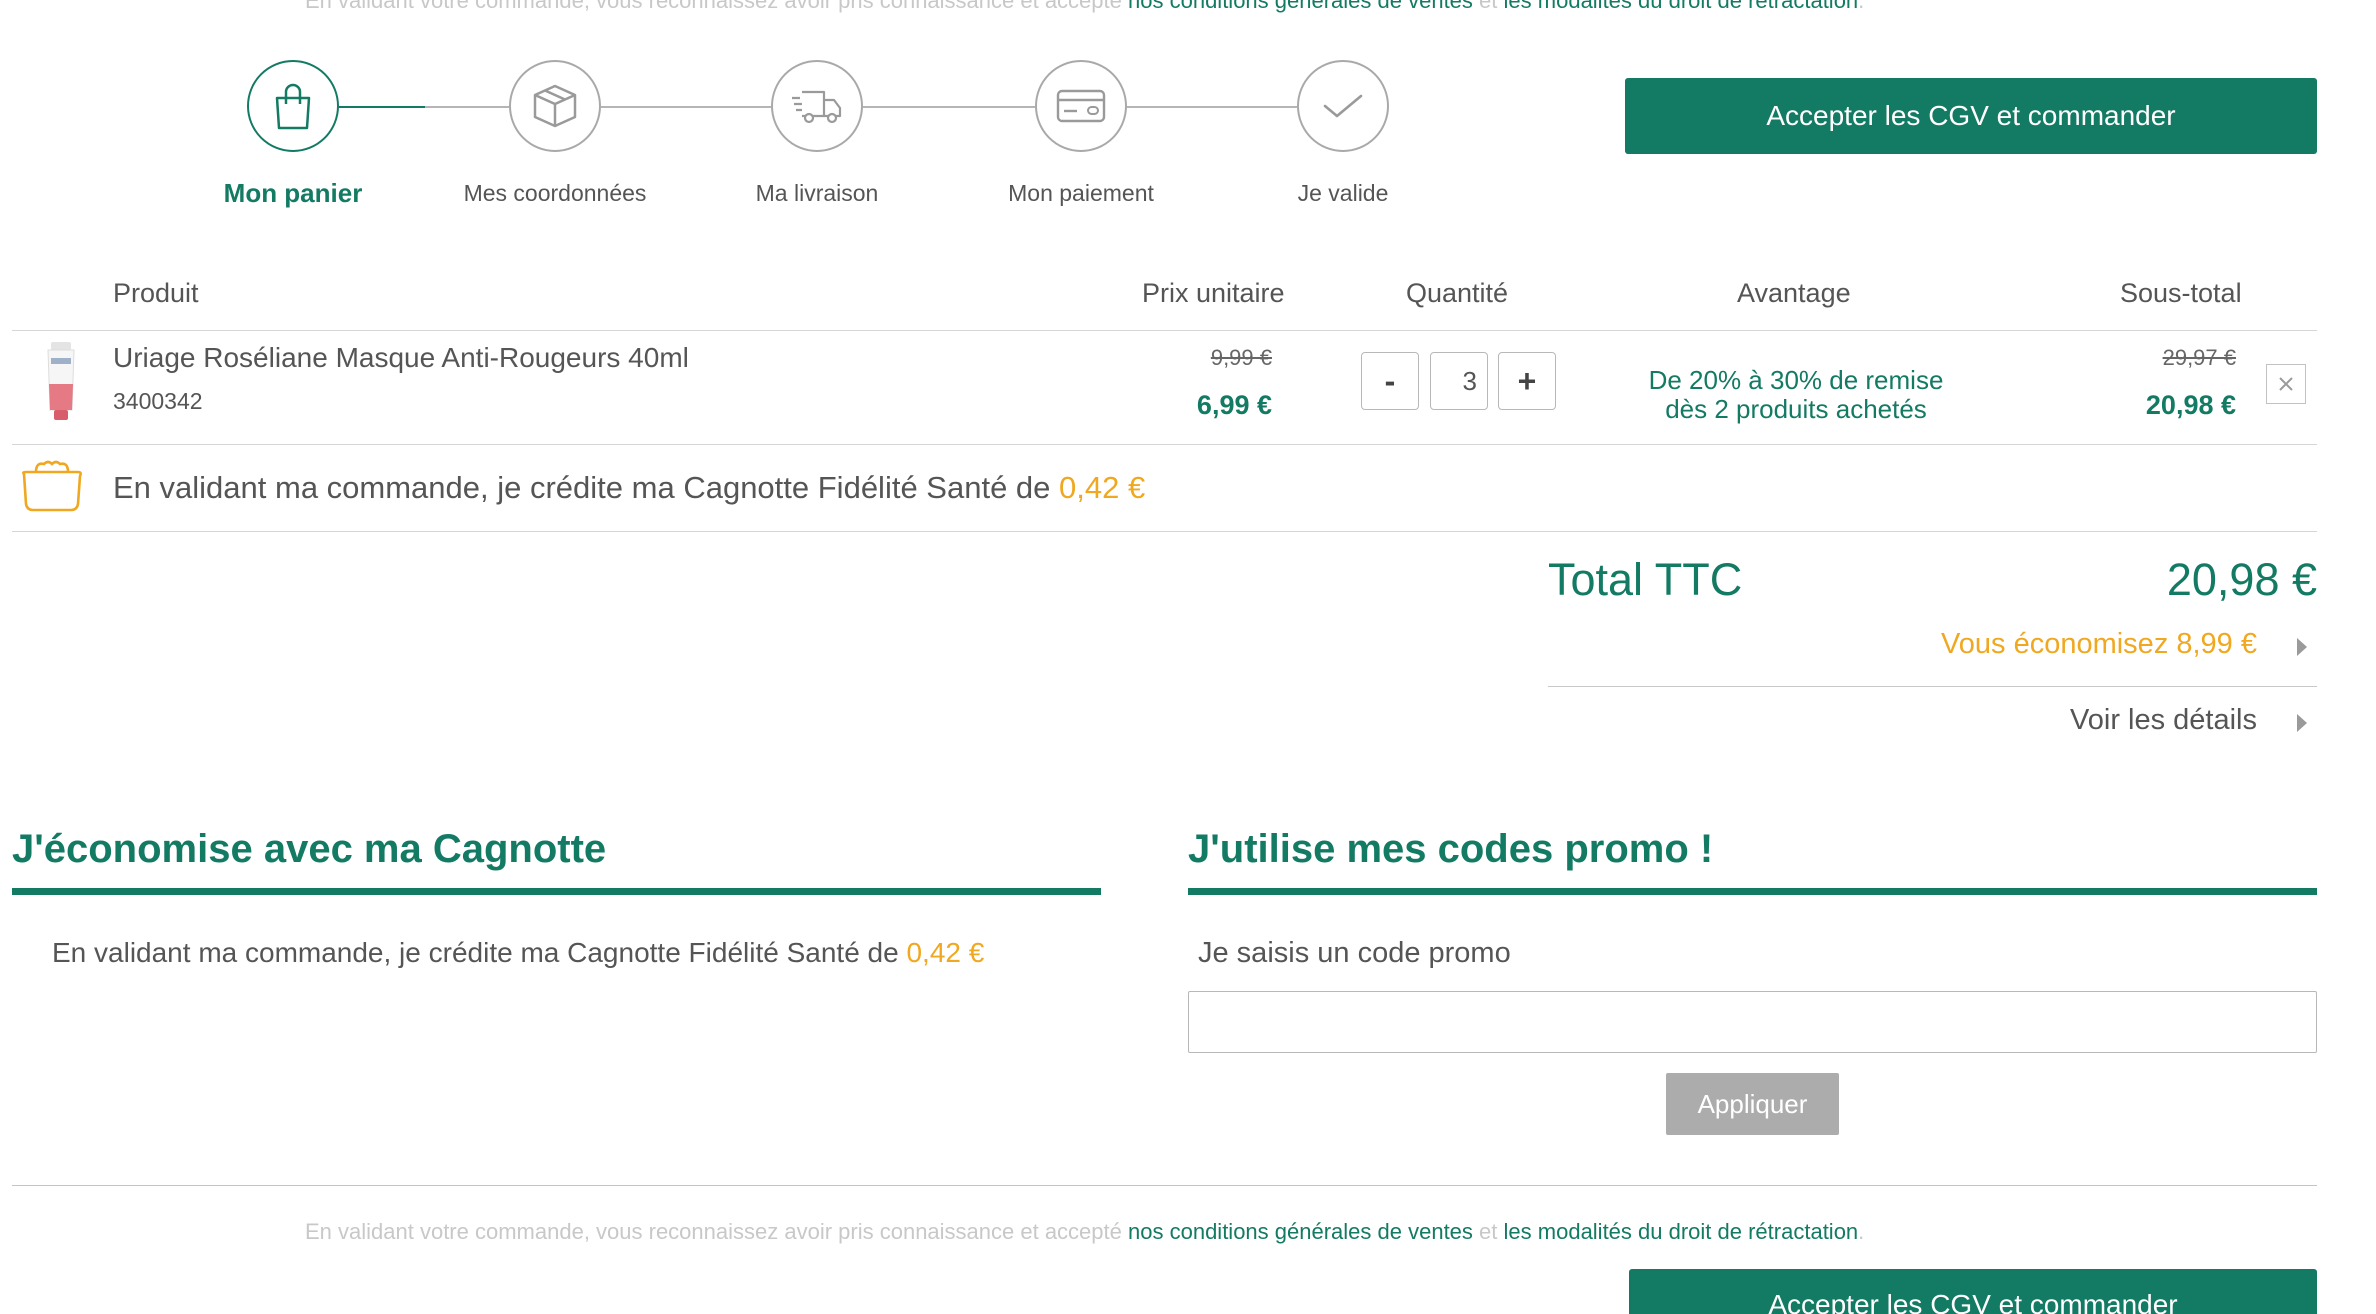  Describe the element at coordinates (2181, 293) in the screenshot. I see `header-subtotal: Sous-total` at that location.